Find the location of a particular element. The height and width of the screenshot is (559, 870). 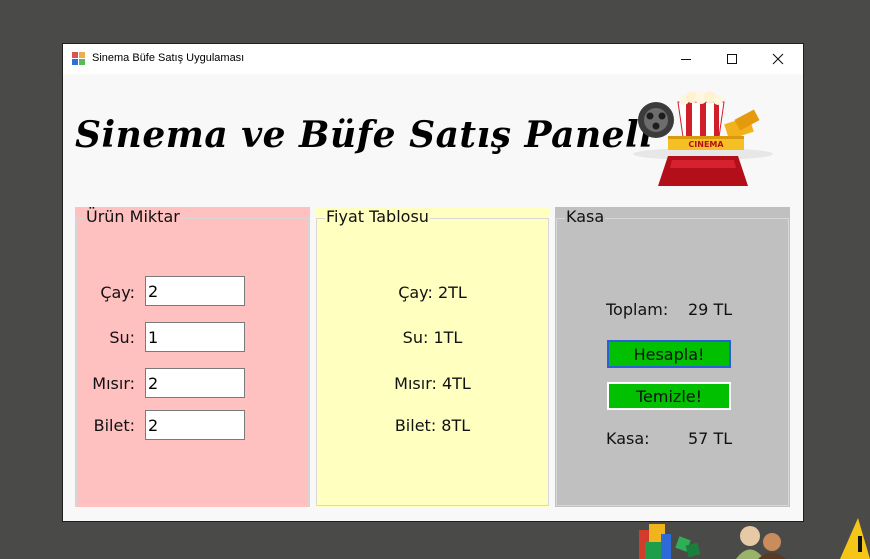

maximize-button is located at coordinates (732, 59).